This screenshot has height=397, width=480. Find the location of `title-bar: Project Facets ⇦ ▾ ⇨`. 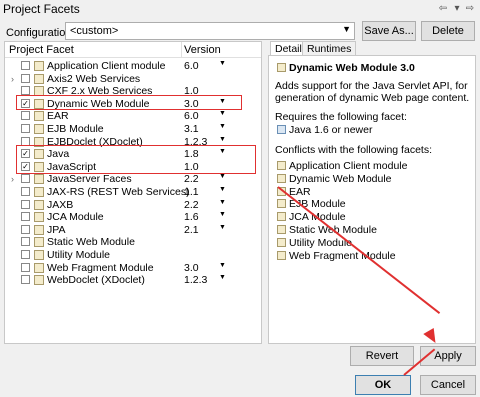

title-bar: Project Facets ⇦ ▾ ⇨ is located at coordinates (240, 9).